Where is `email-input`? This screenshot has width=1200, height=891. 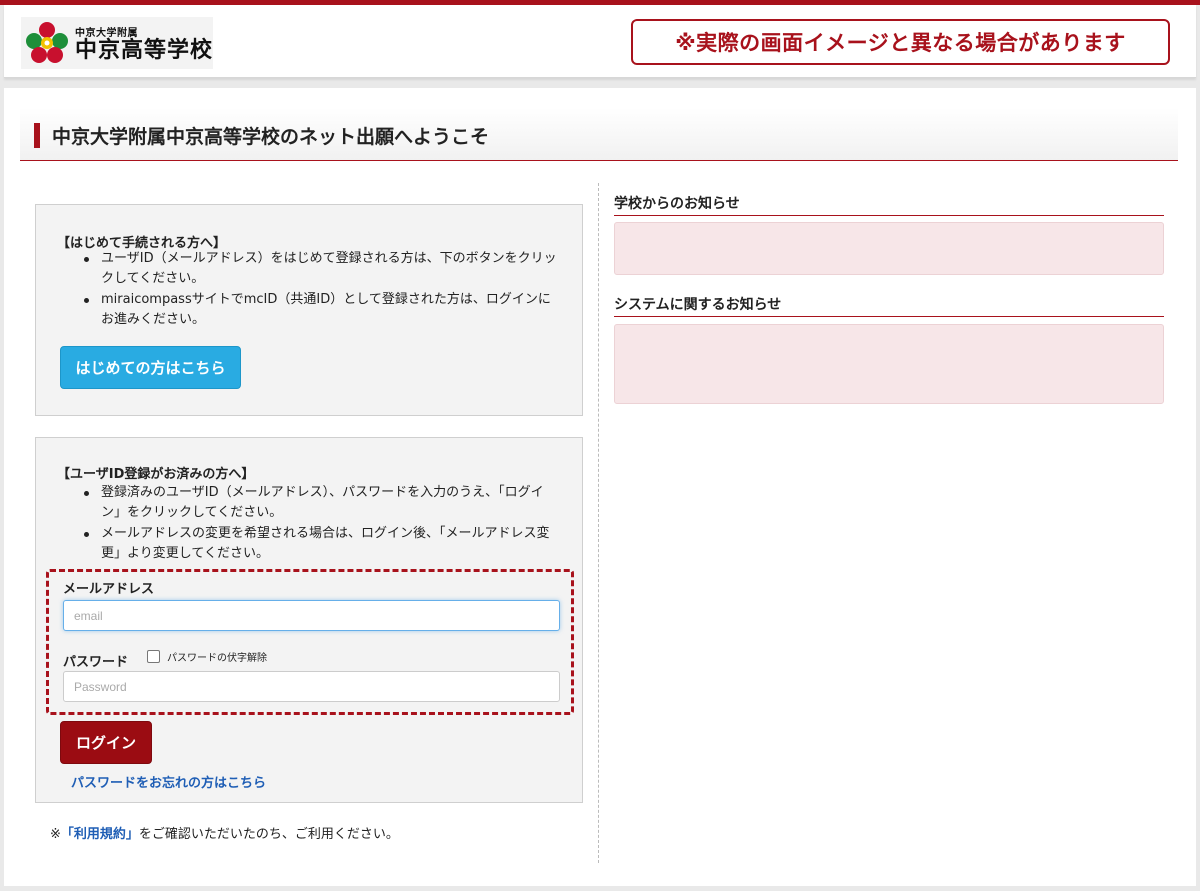
email-input is located at coordinates (311, 615).